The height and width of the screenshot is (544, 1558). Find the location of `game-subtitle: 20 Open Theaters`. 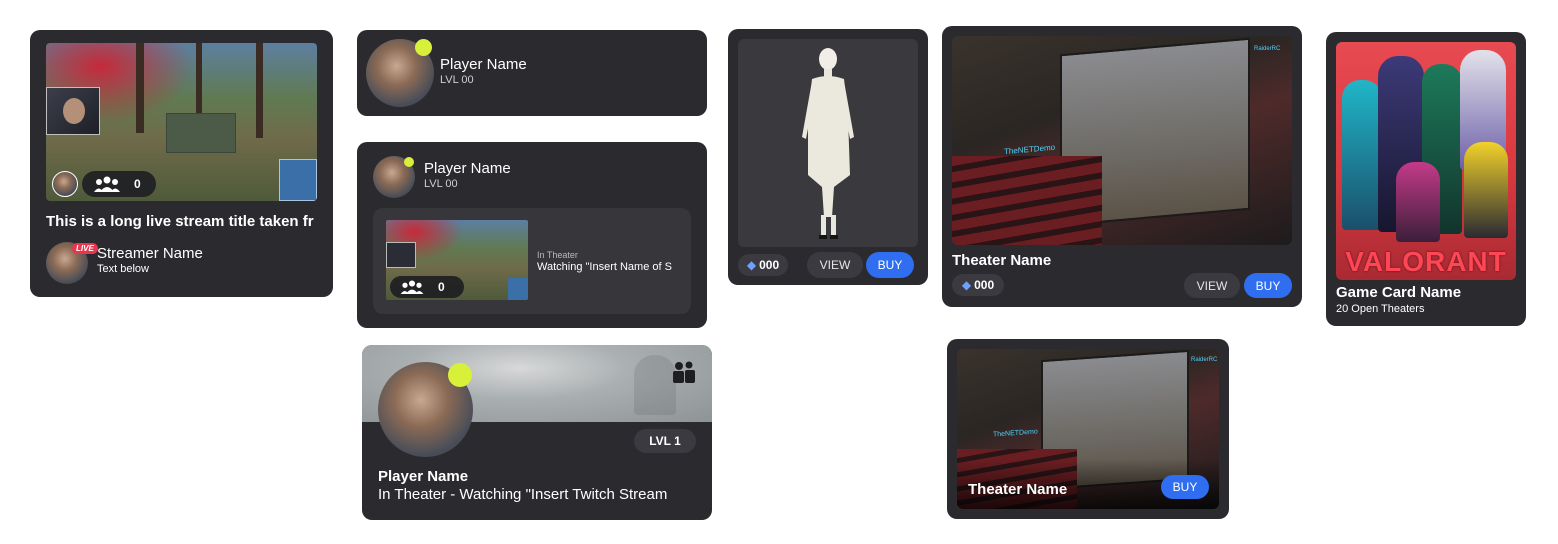

game-subtitle: 20 Open Theaters is located at coordinates (1380, 309).